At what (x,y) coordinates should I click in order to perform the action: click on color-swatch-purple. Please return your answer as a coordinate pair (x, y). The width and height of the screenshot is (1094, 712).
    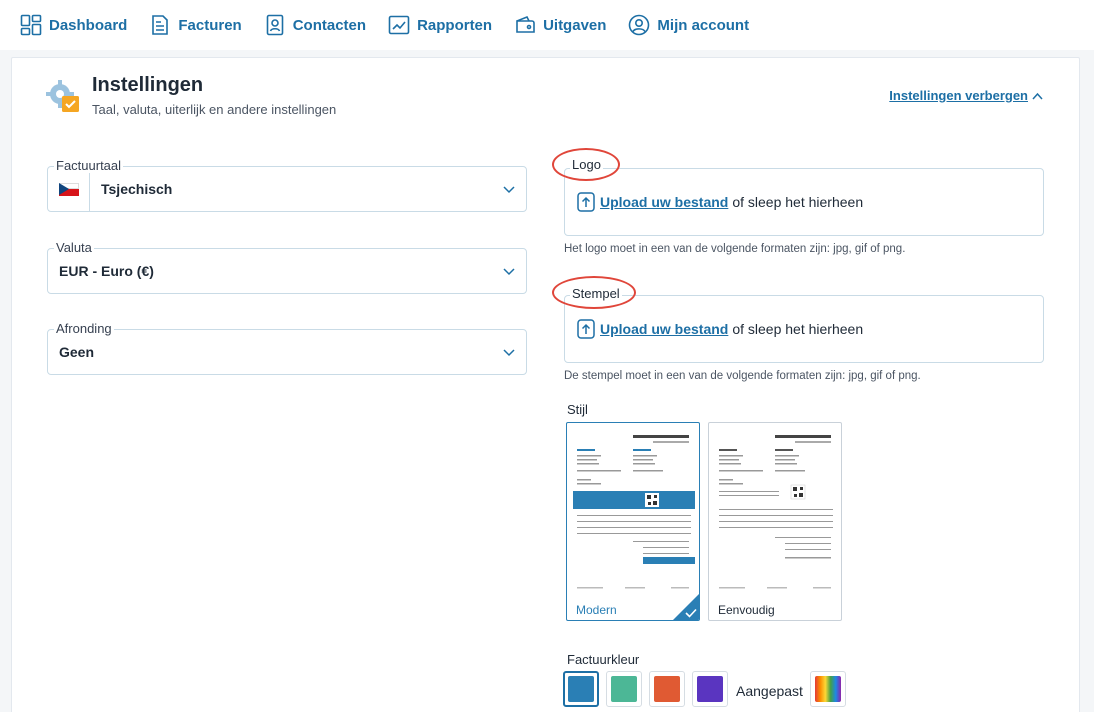
    Looking at the image, I should click on (710, 689).